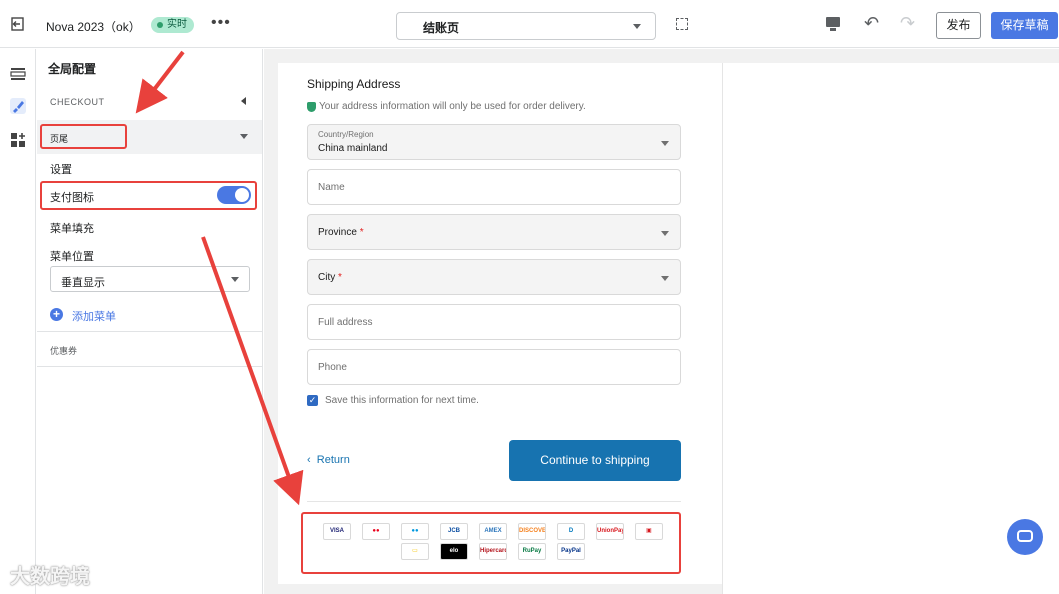  I want to click on shield-icon, so click(311, 107).